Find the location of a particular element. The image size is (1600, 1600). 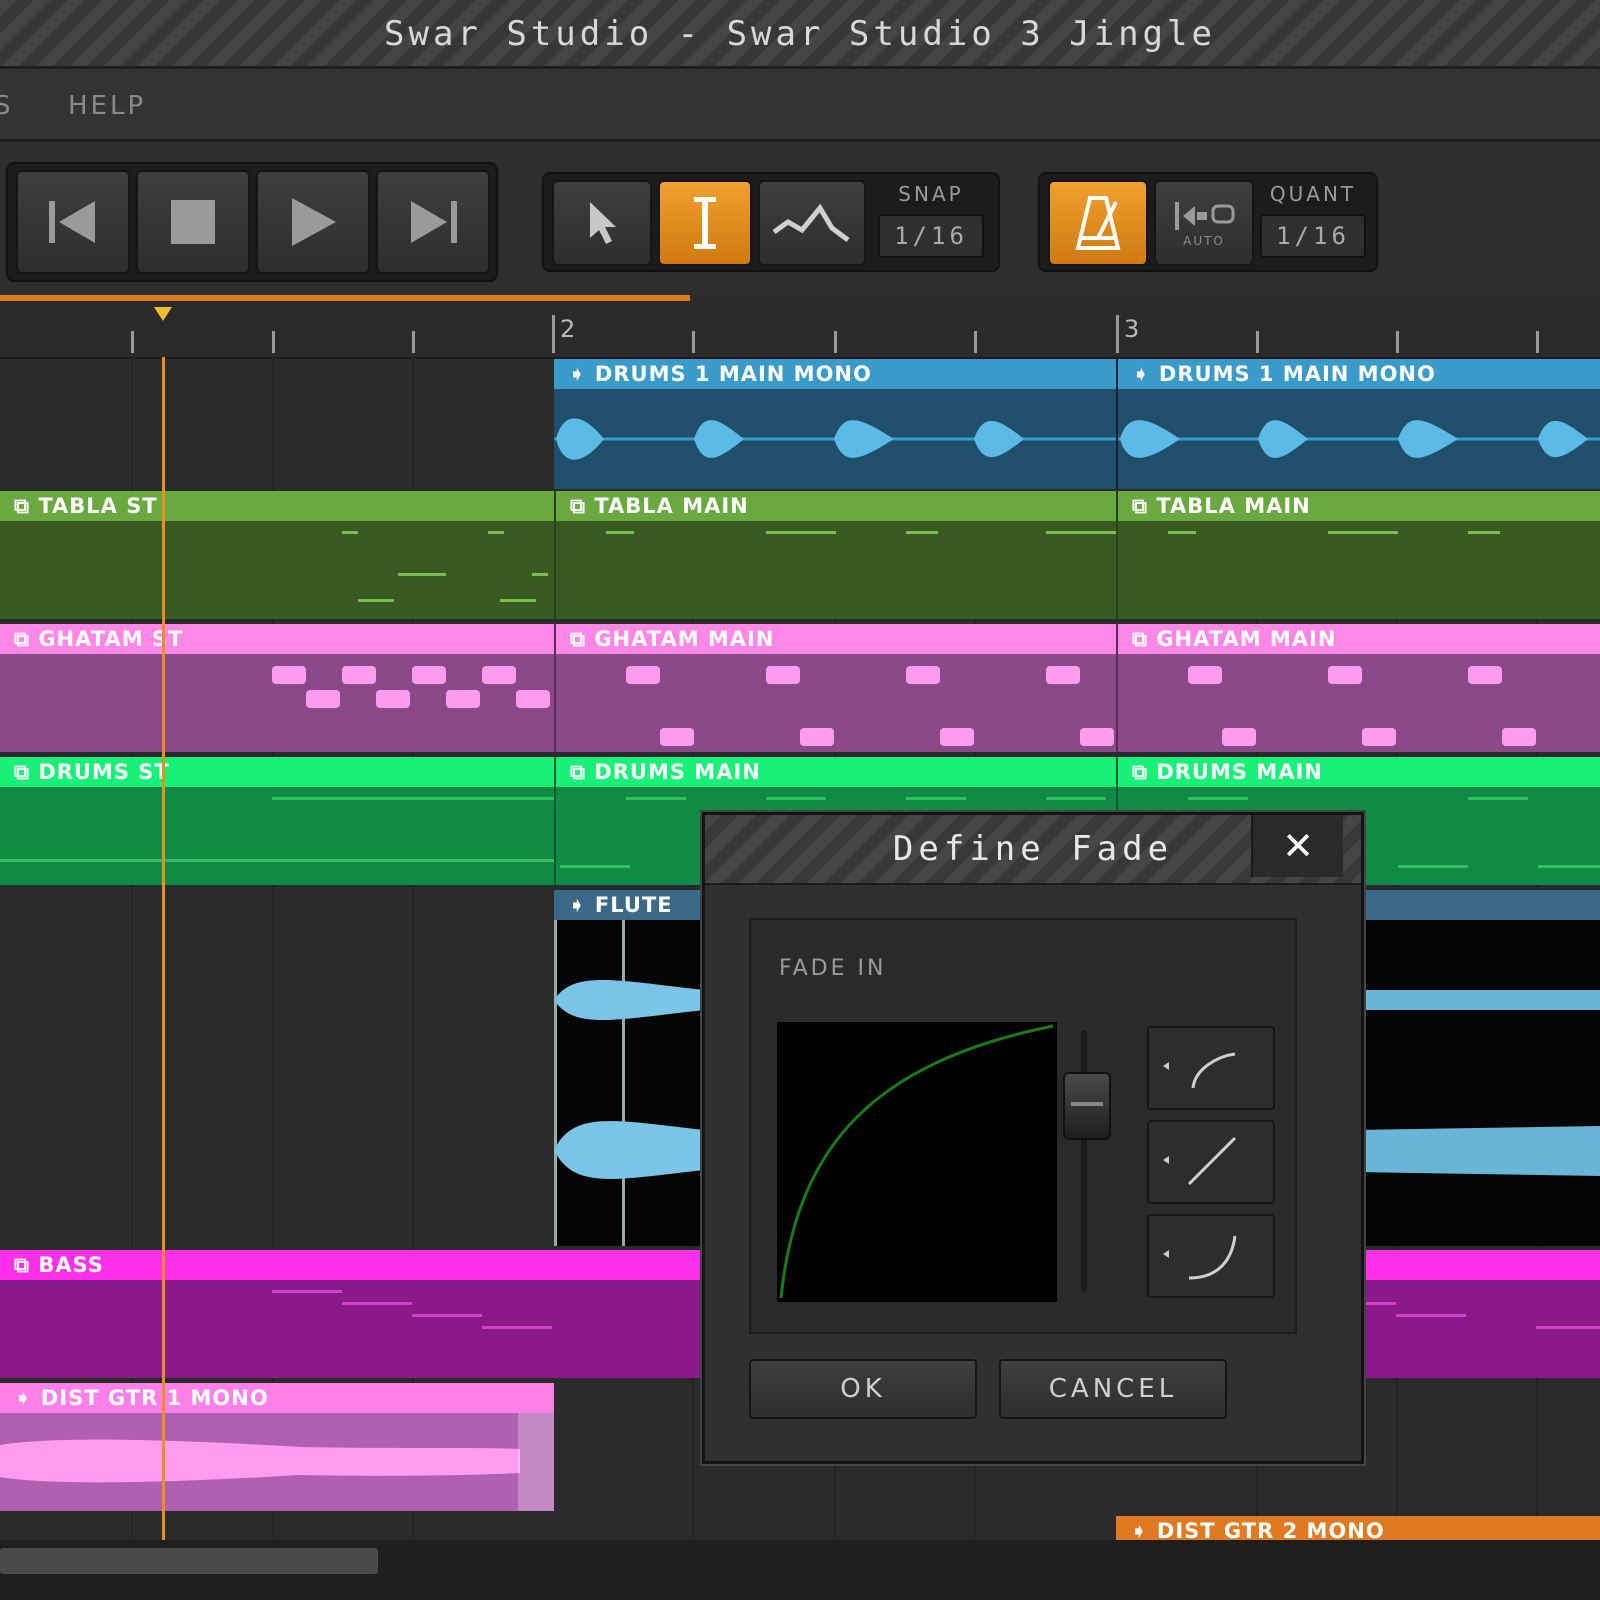

clip-header: ⧉ DRUMS MAIN is located at coordinates (837, 772).